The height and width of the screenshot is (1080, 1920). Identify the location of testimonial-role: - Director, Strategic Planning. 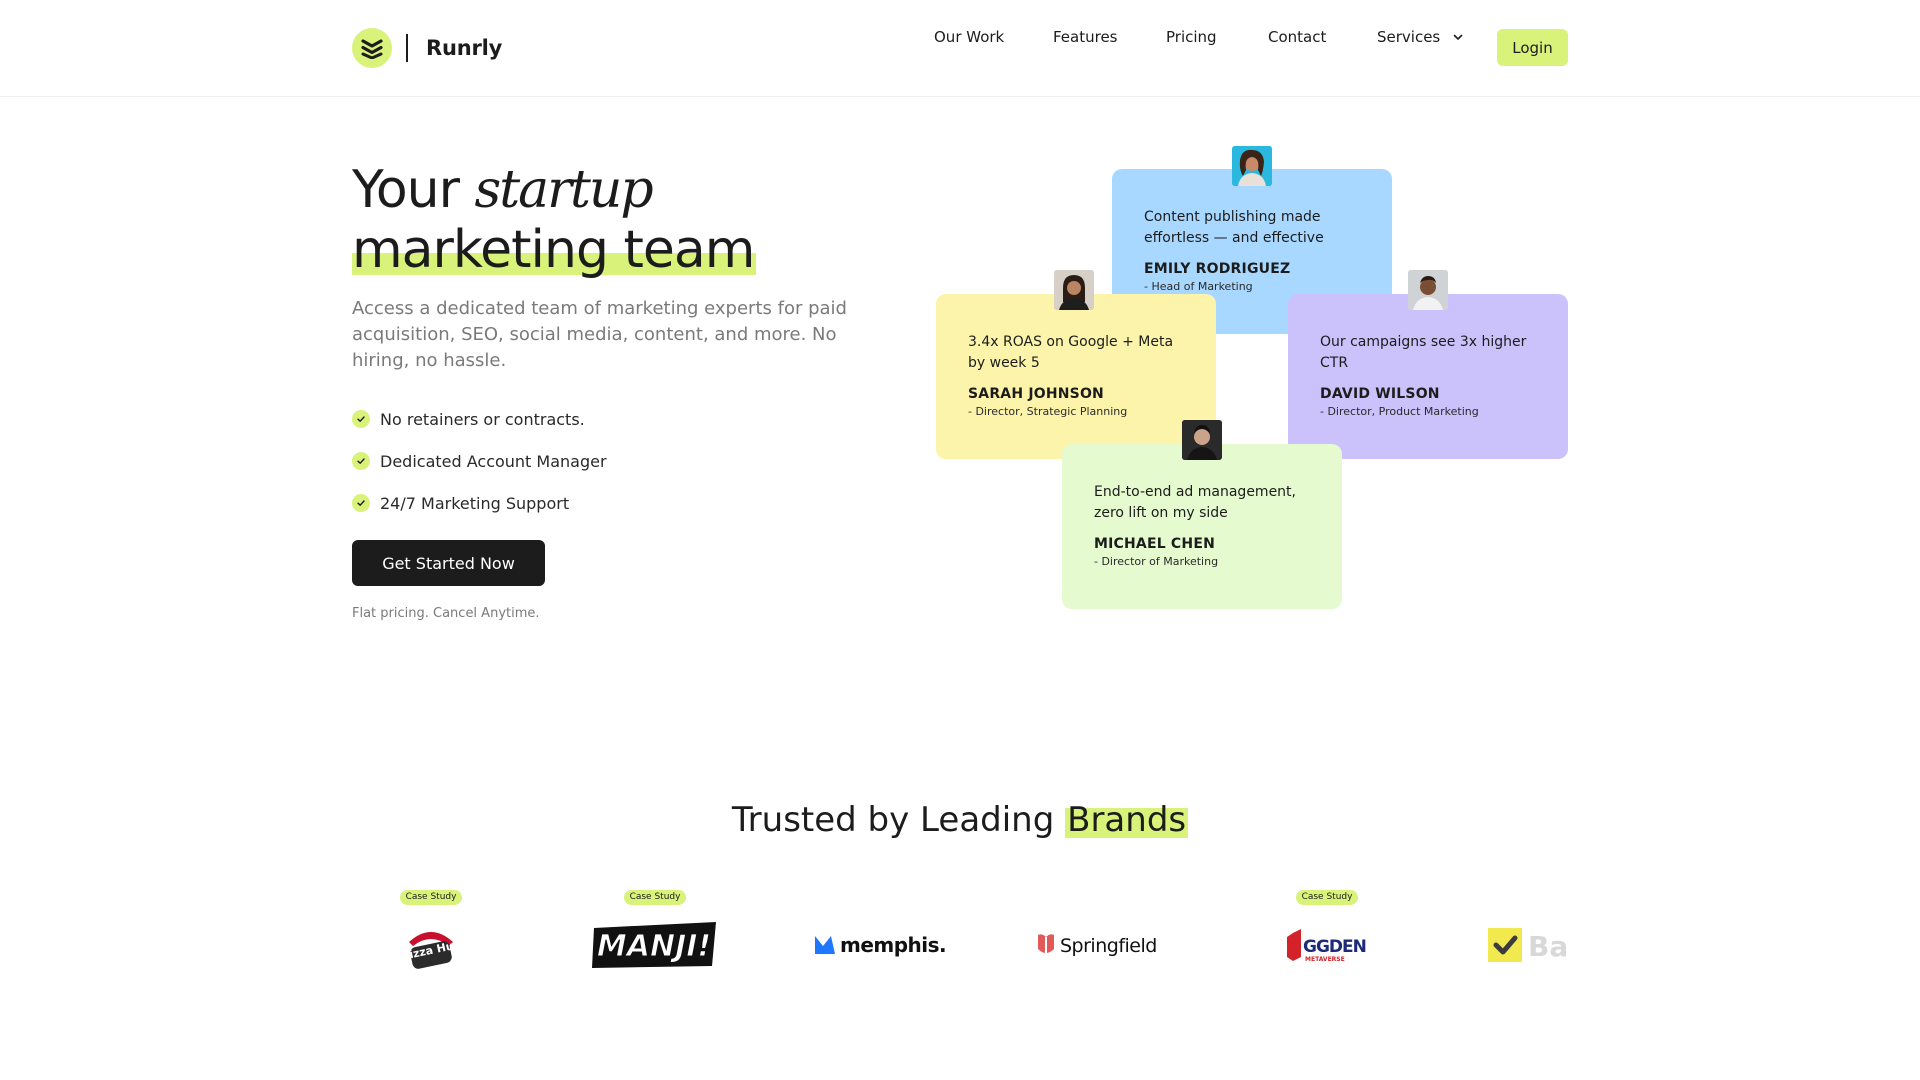
(1048, 411).